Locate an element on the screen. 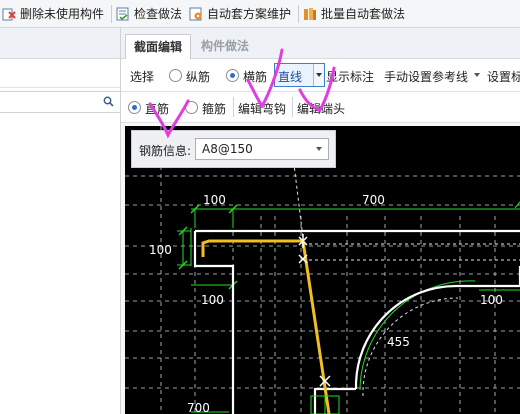  tab-component-method: 构件做法 is located at coordinates (225, 46).